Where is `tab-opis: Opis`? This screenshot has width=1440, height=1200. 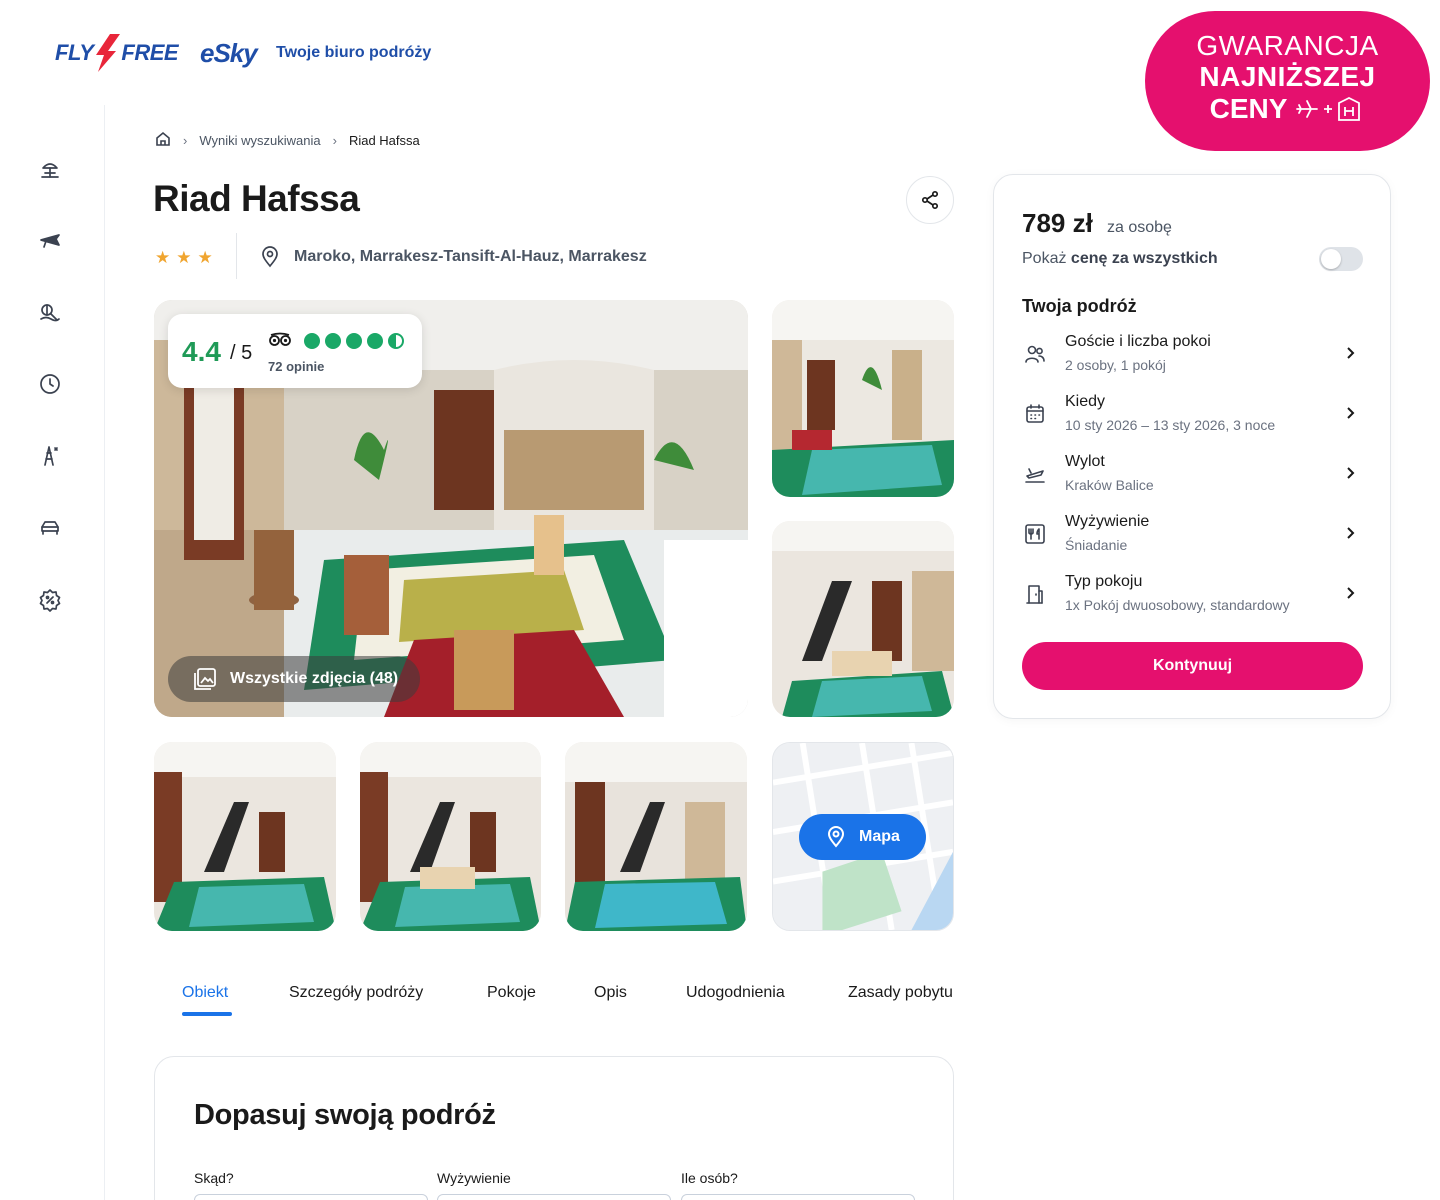
tab-opis: Opis is located at coordinates (610, 993).